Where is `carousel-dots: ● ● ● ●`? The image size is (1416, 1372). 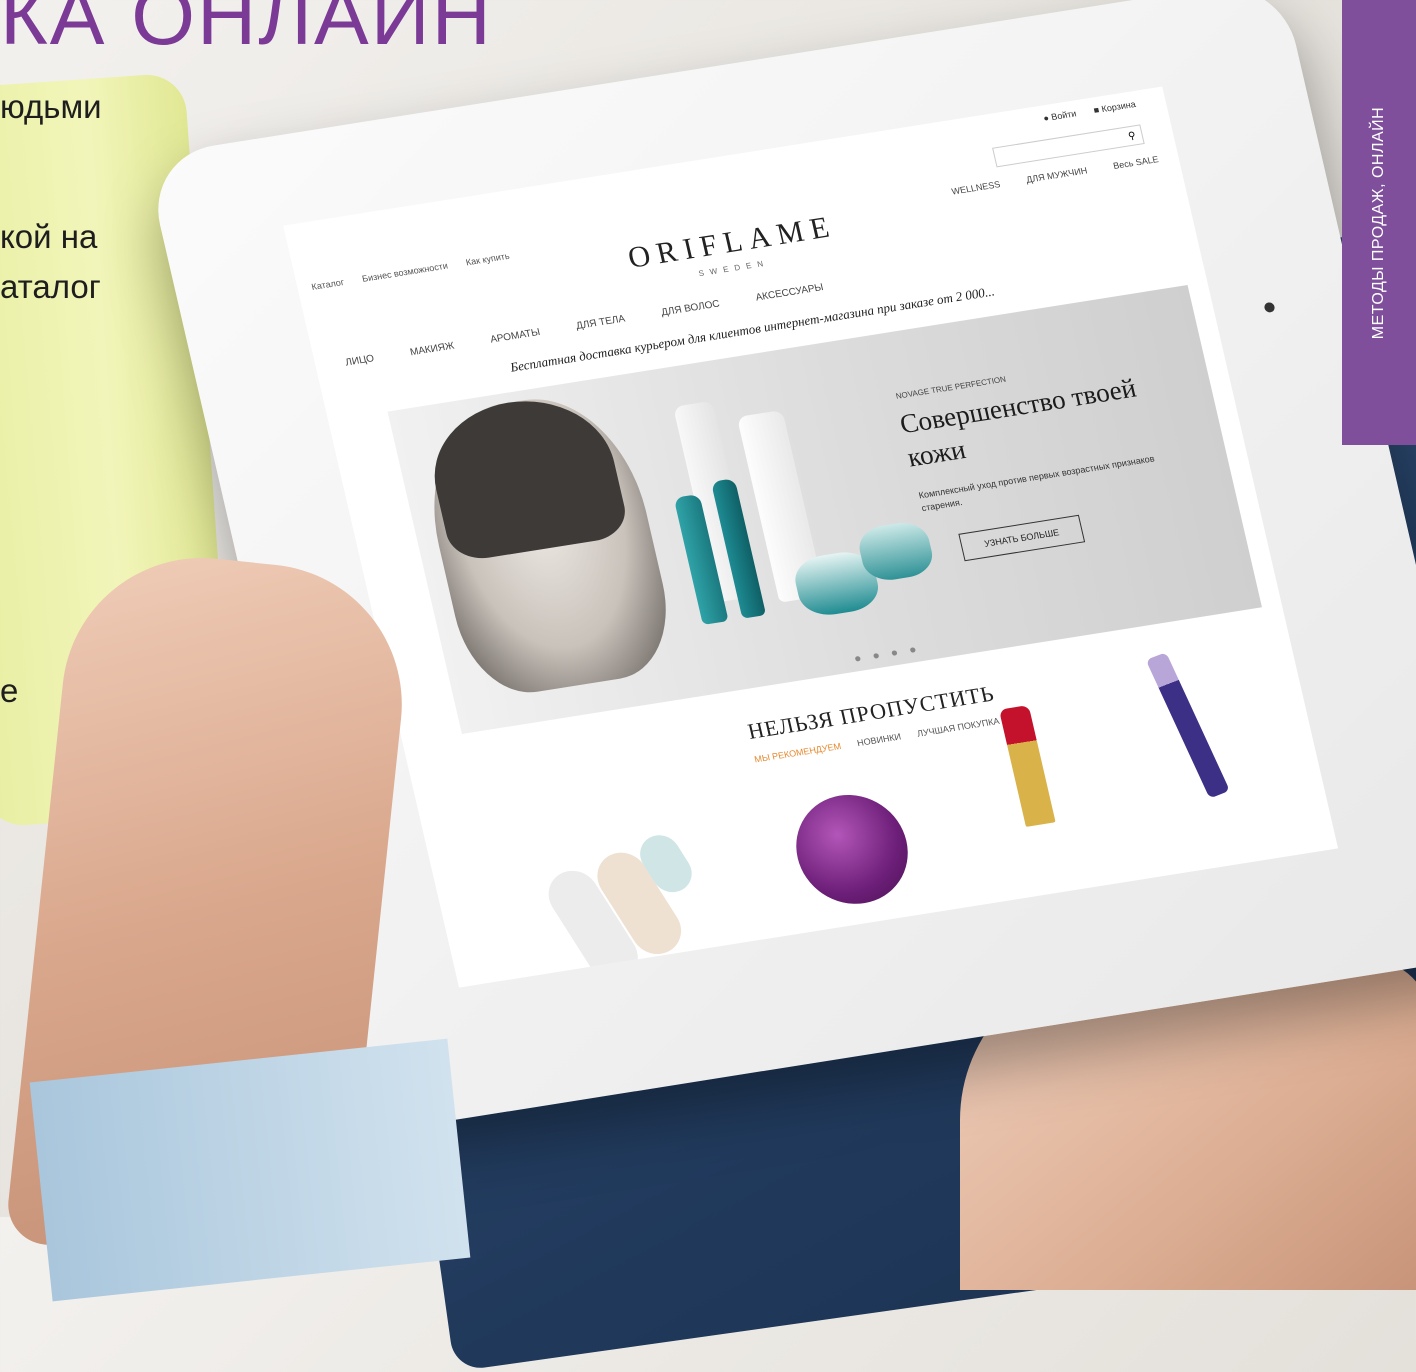 carousel-dots: ● ● ● ● is located at coordinates (886, 653).